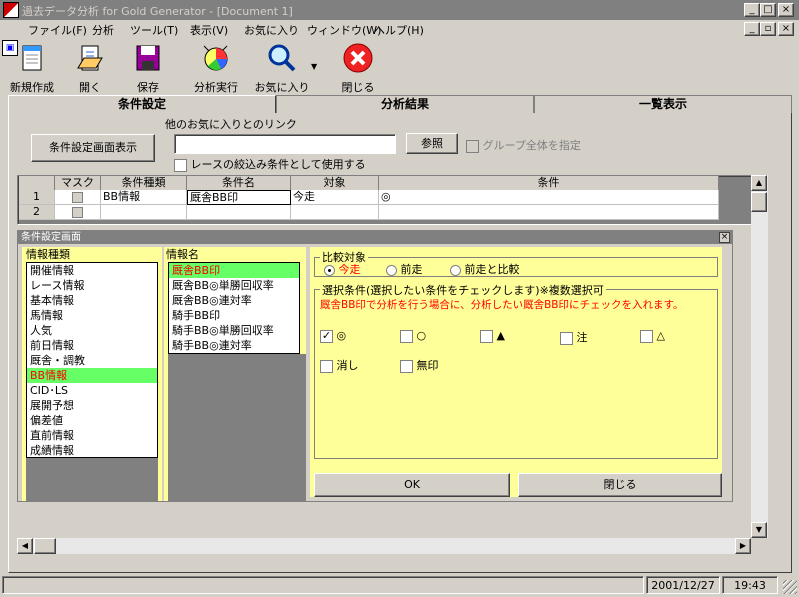 The image size is (799, 597). What do you see at coordinates (92, 375) in the screenshot?
I see `list-item-selected: BB情報` at bounding box center [92, 375].